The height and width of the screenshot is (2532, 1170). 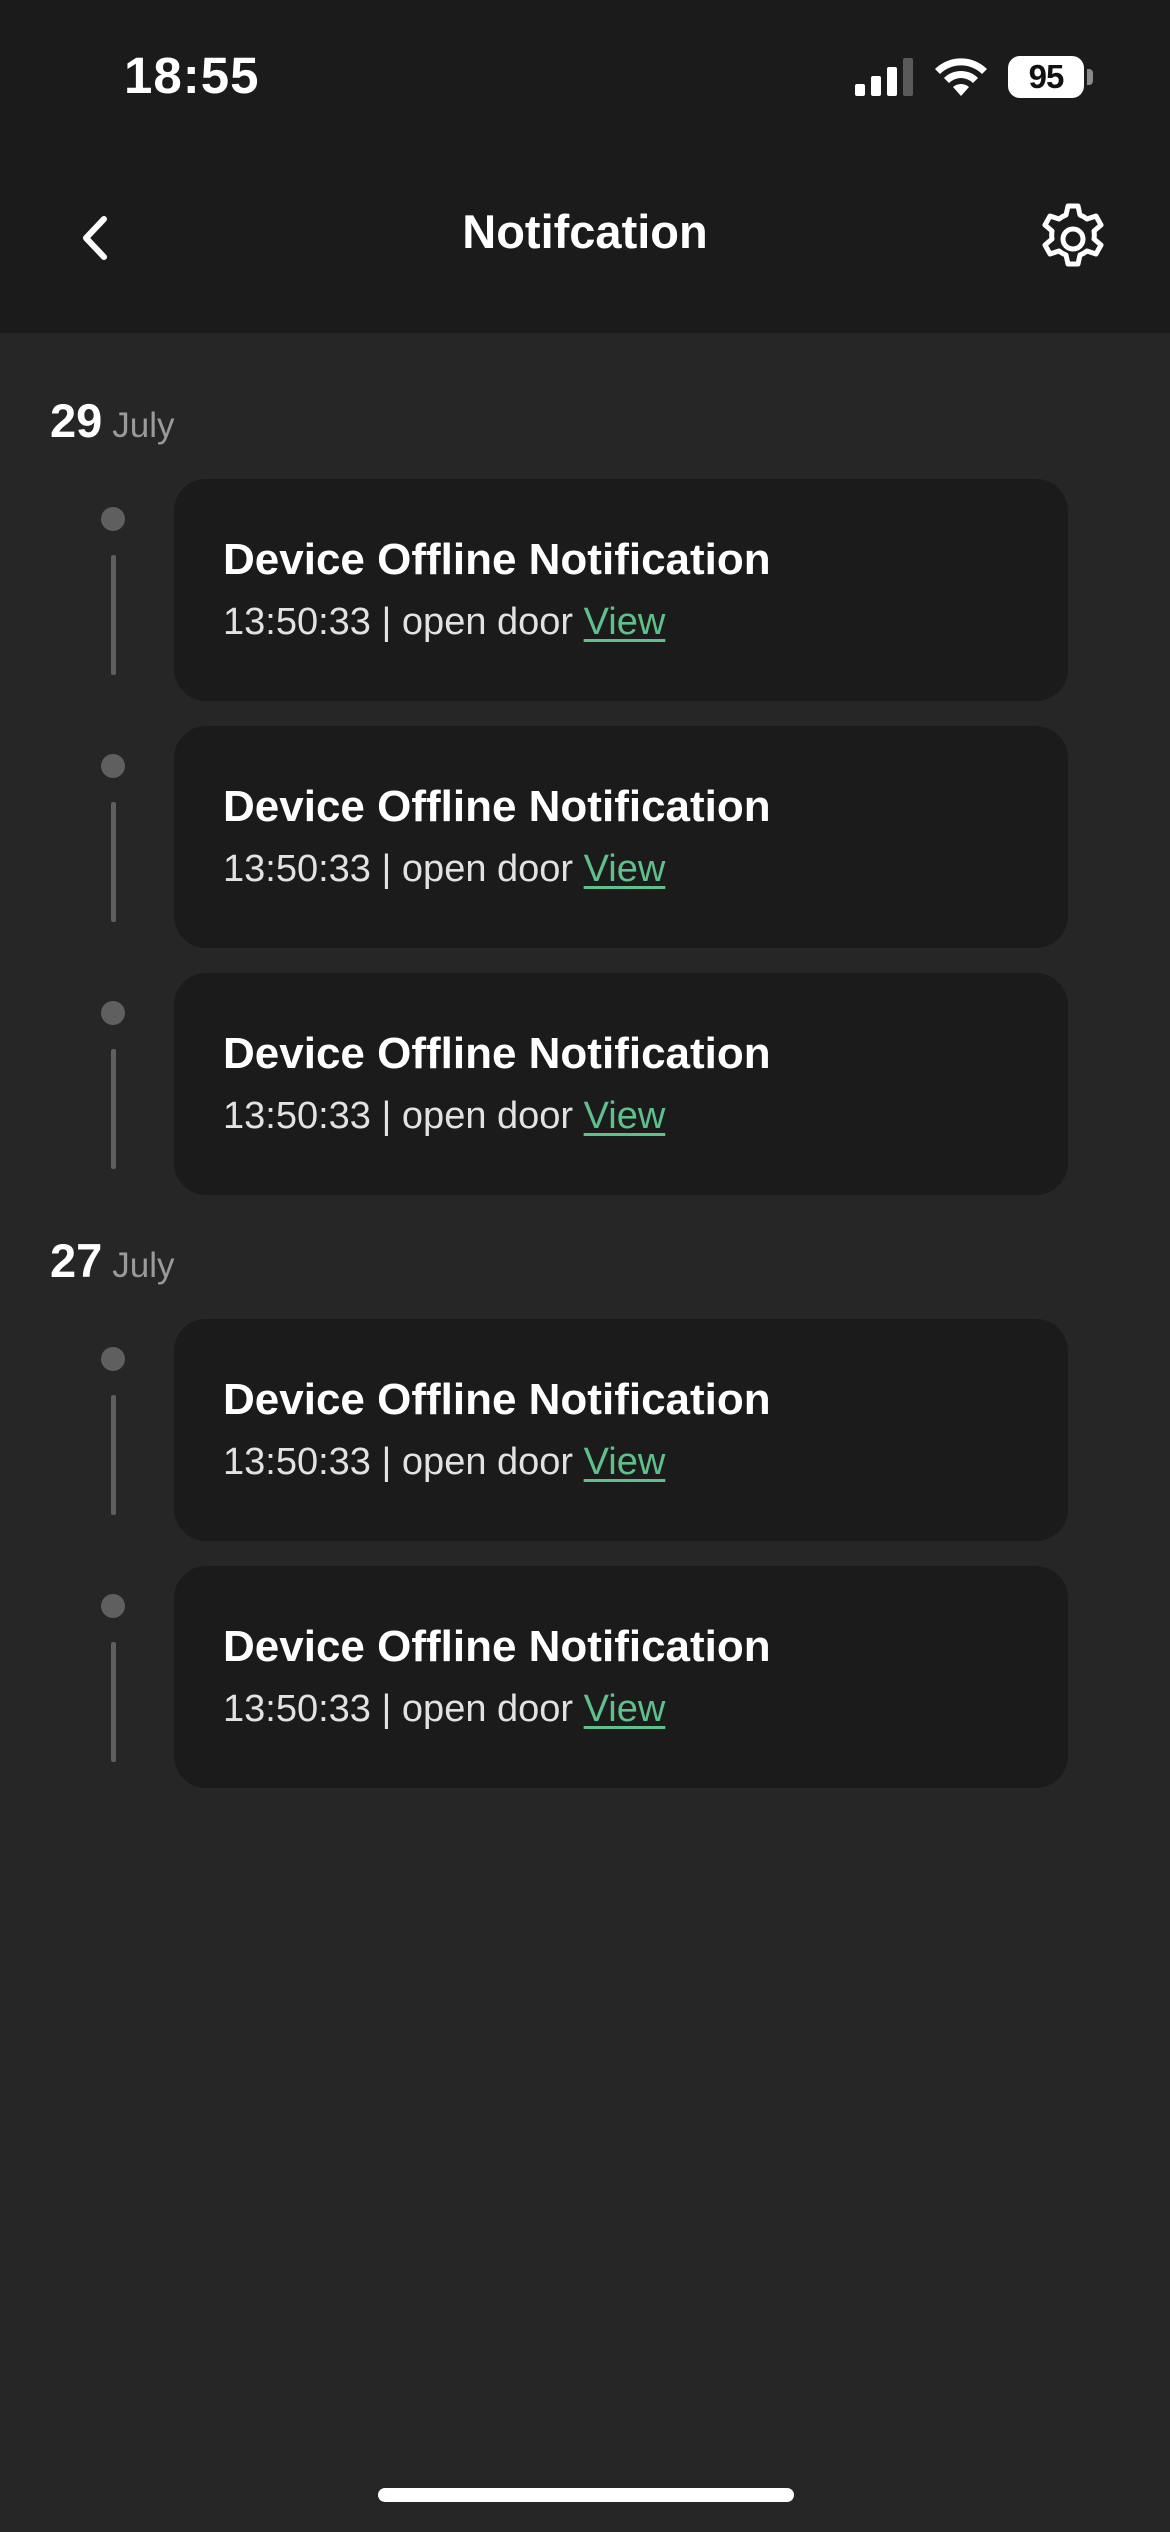 What do you see at coordinates (1090, 77) in the screenshot?
I see `battery-cap` at bounding box center [1090, 77].